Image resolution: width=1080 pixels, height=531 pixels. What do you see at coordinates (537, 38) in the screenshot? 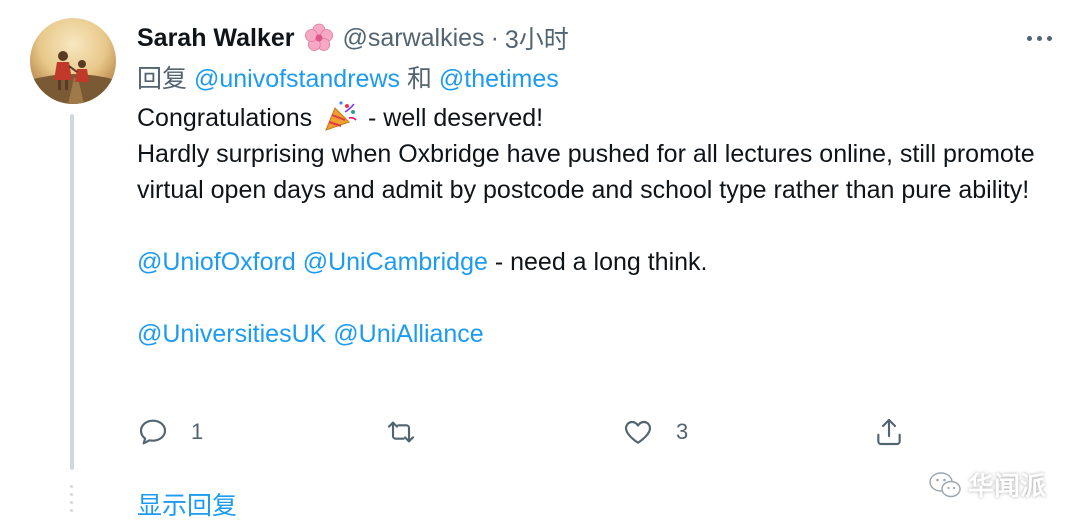
I see `tweet-timestamp: 3小时` at bounding box center [537, 38].